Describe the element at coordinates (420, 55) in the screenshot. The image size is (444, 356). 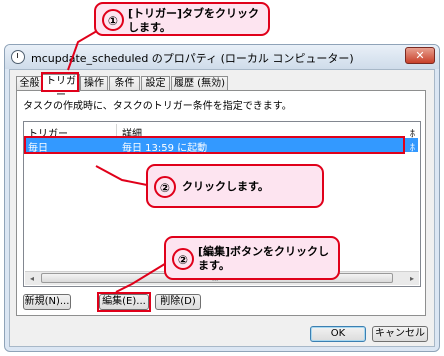
I see `close-button: ✕` at that location.